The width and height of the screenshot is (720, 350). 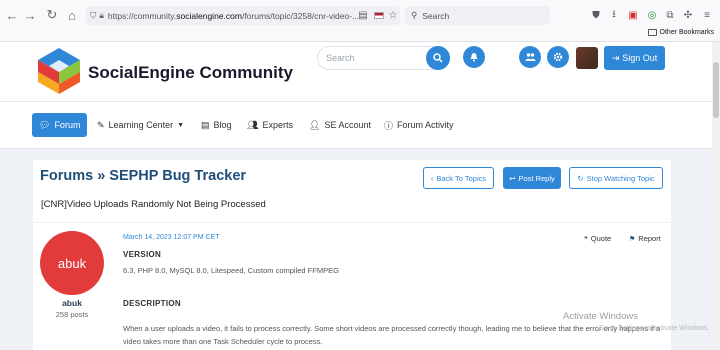 What do you see at coordinates (432, 178) in the screenshot?
I see `chevron-left-icon: ‹` at bounding box center [432, 178].